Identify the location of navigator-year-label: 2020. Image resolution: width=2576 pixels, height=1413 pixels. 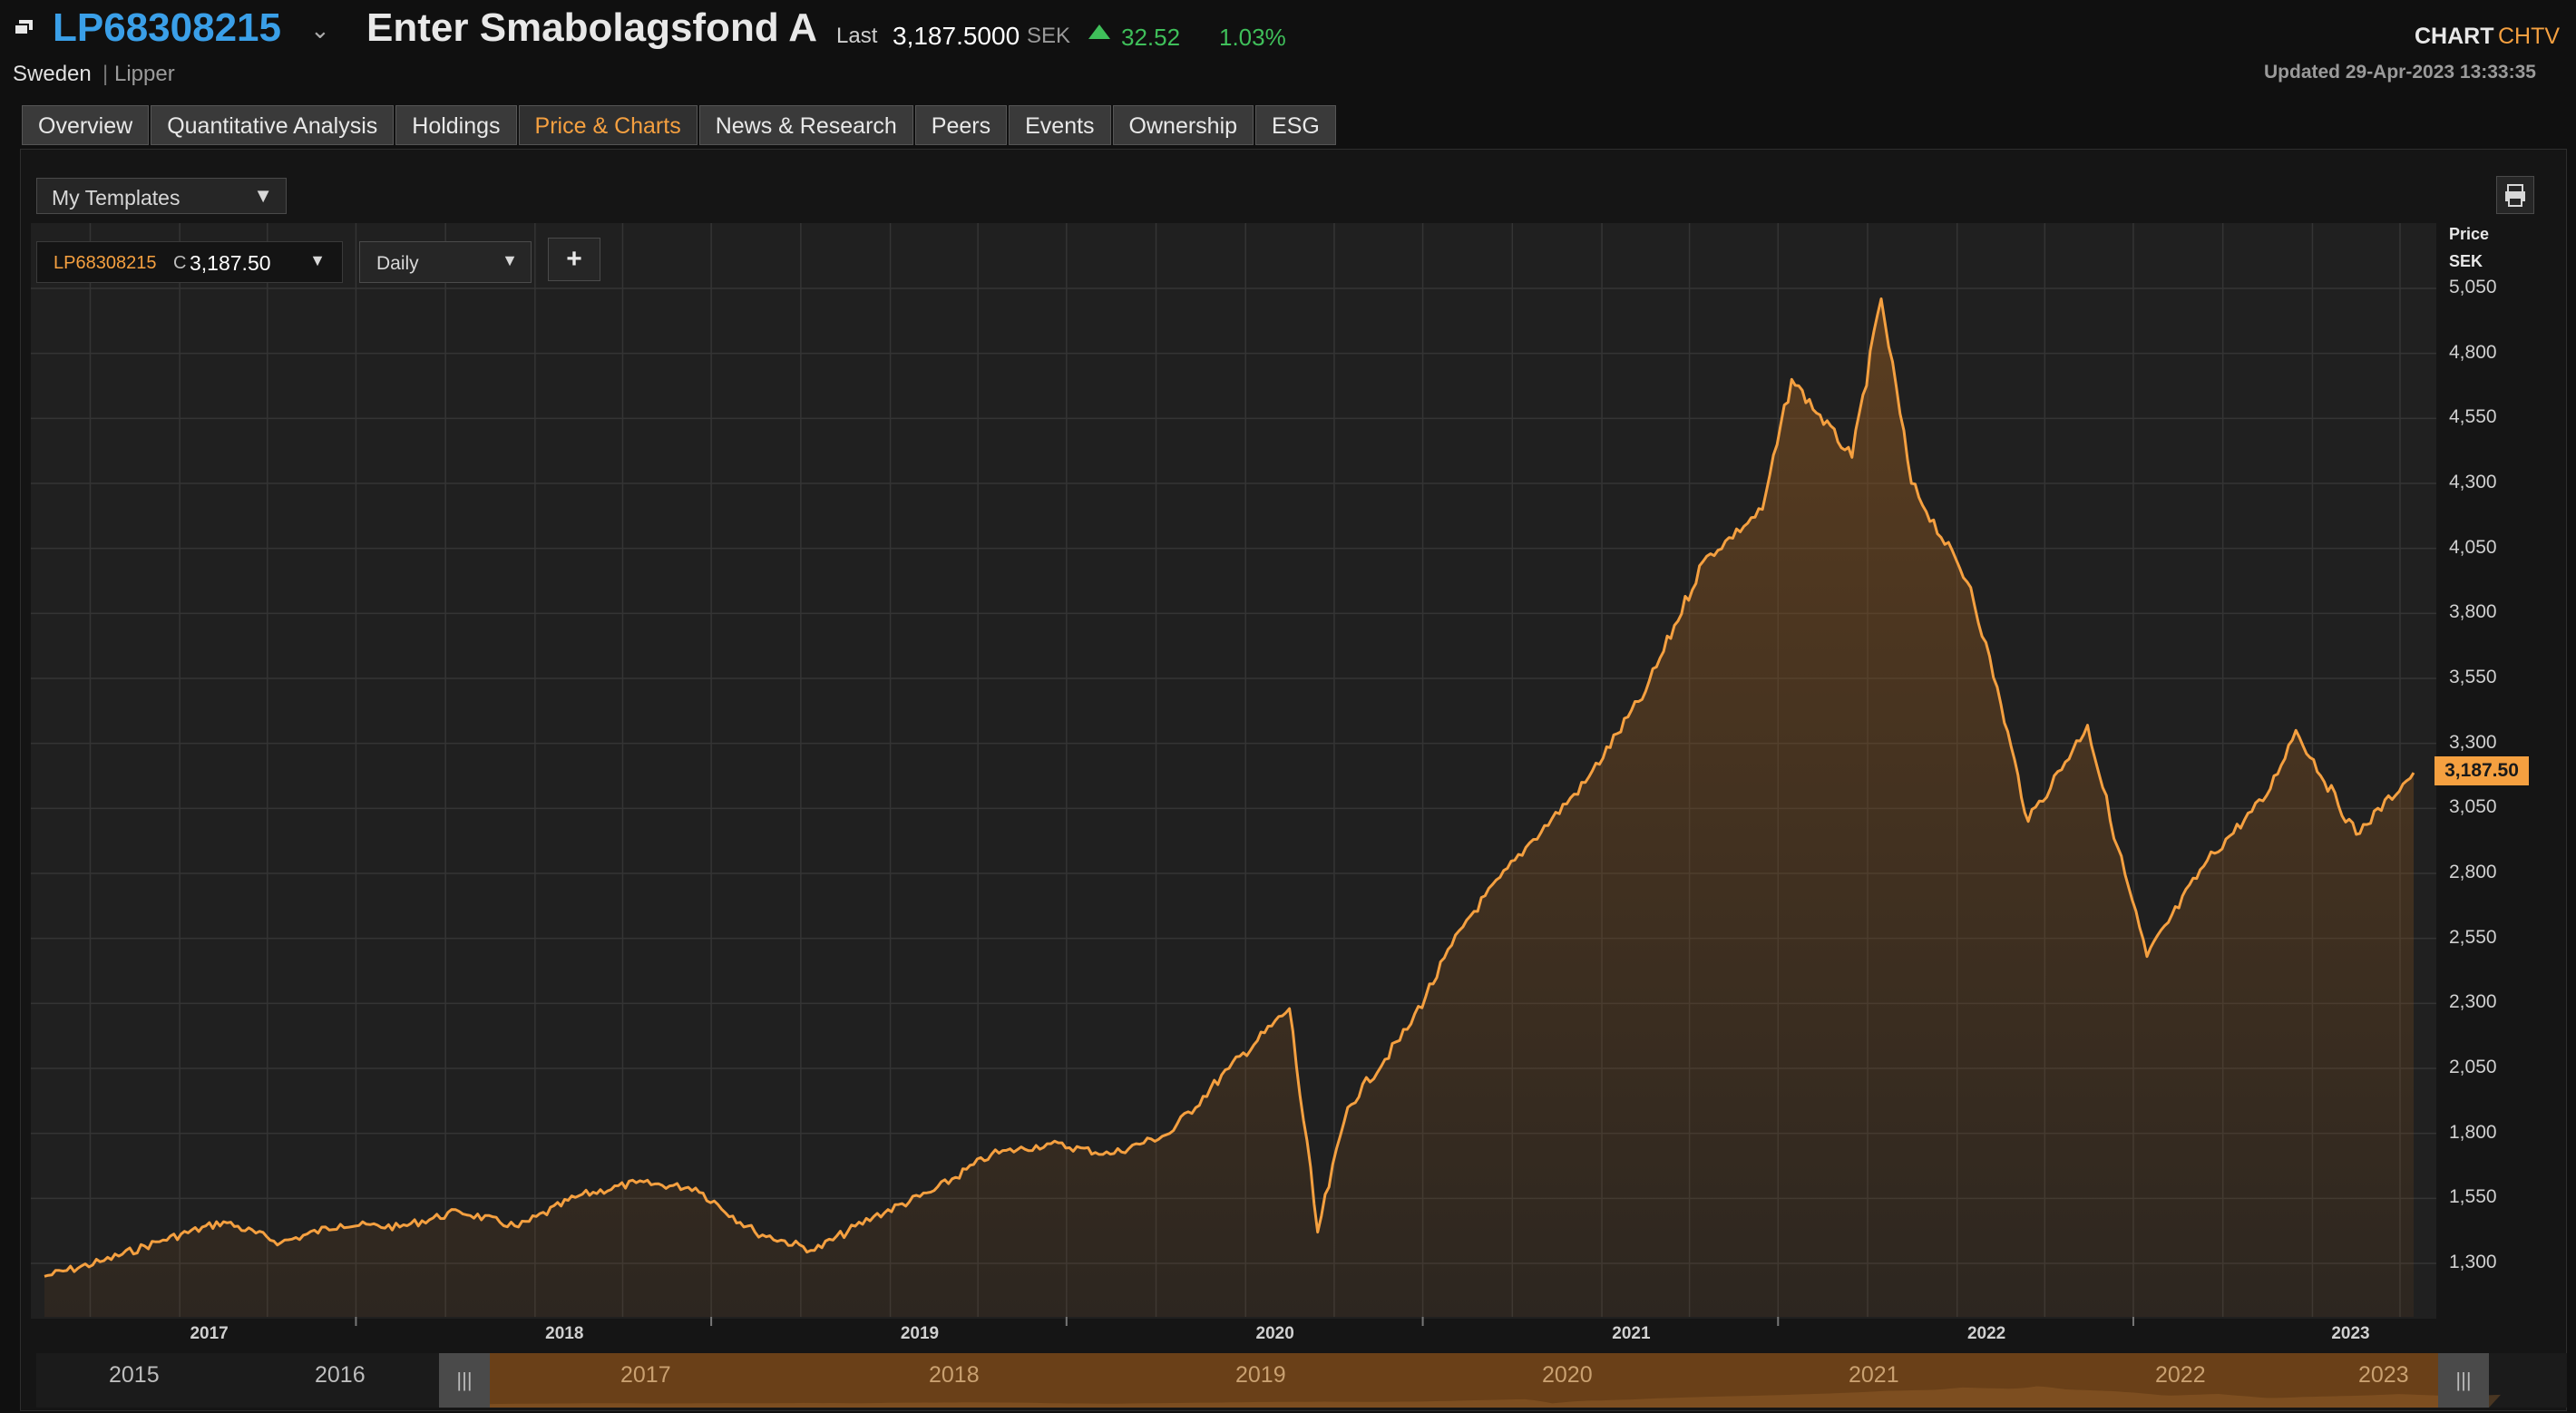
(1567, 1375).